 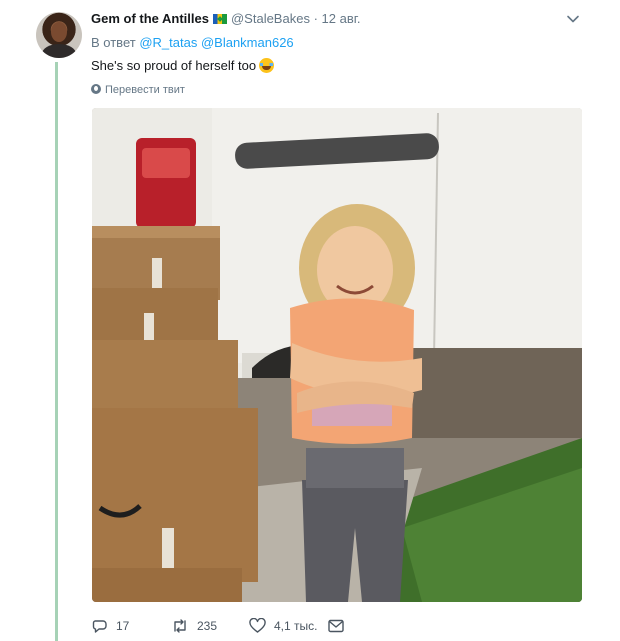 I want to click on heart-icon, so click(x=257, y=625).